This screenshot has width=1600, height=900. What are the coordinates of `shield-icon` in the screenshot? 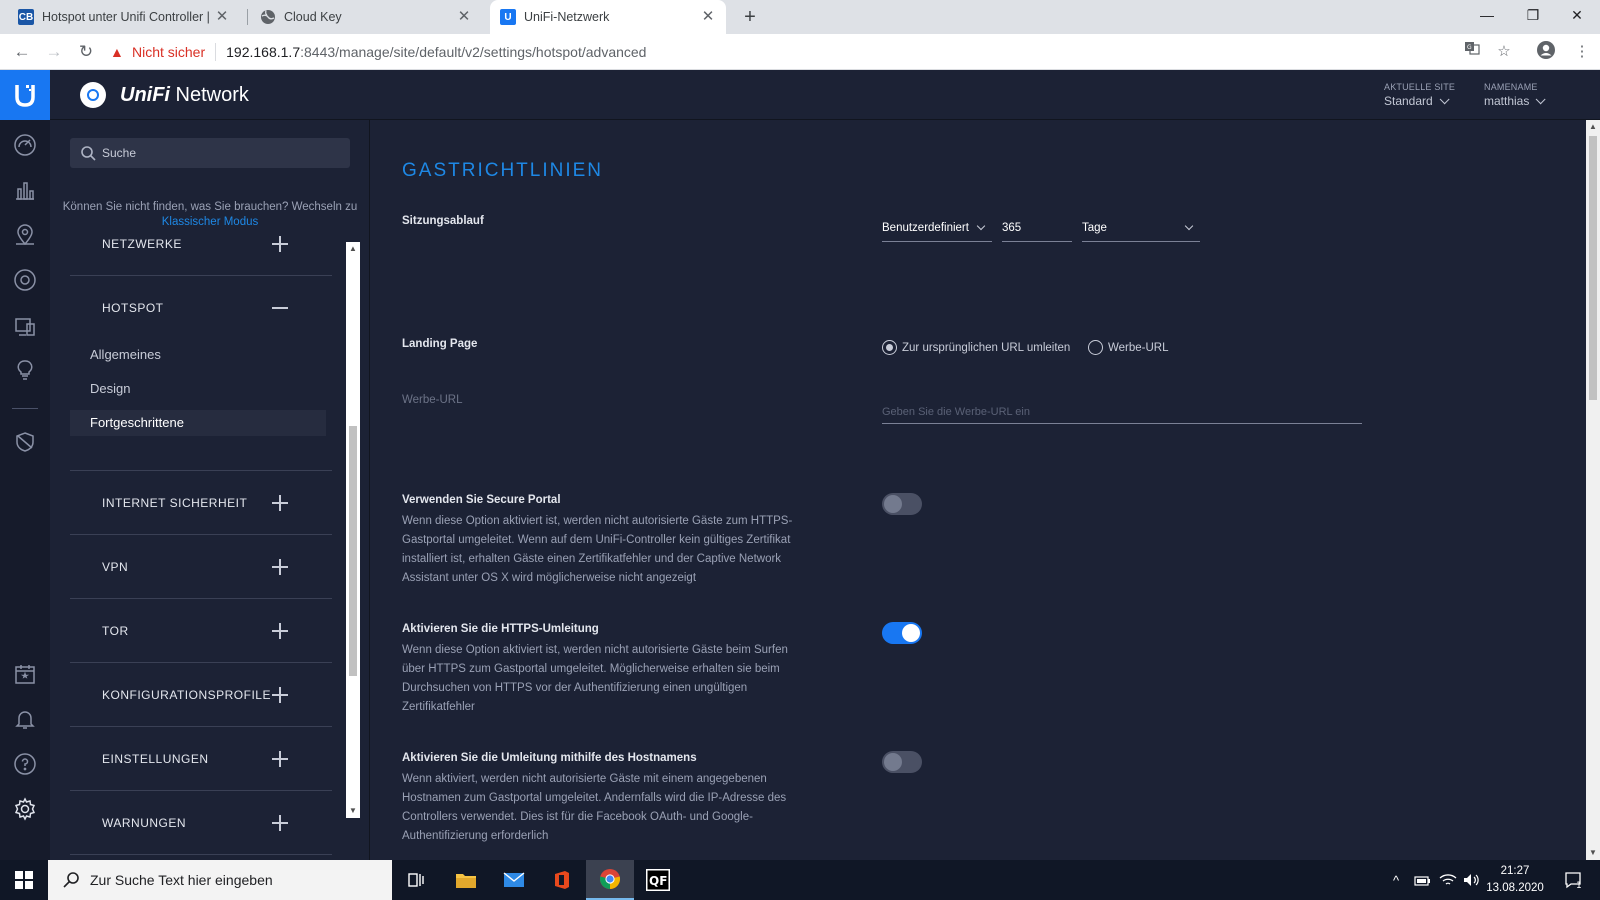 It's located at (25, 442).